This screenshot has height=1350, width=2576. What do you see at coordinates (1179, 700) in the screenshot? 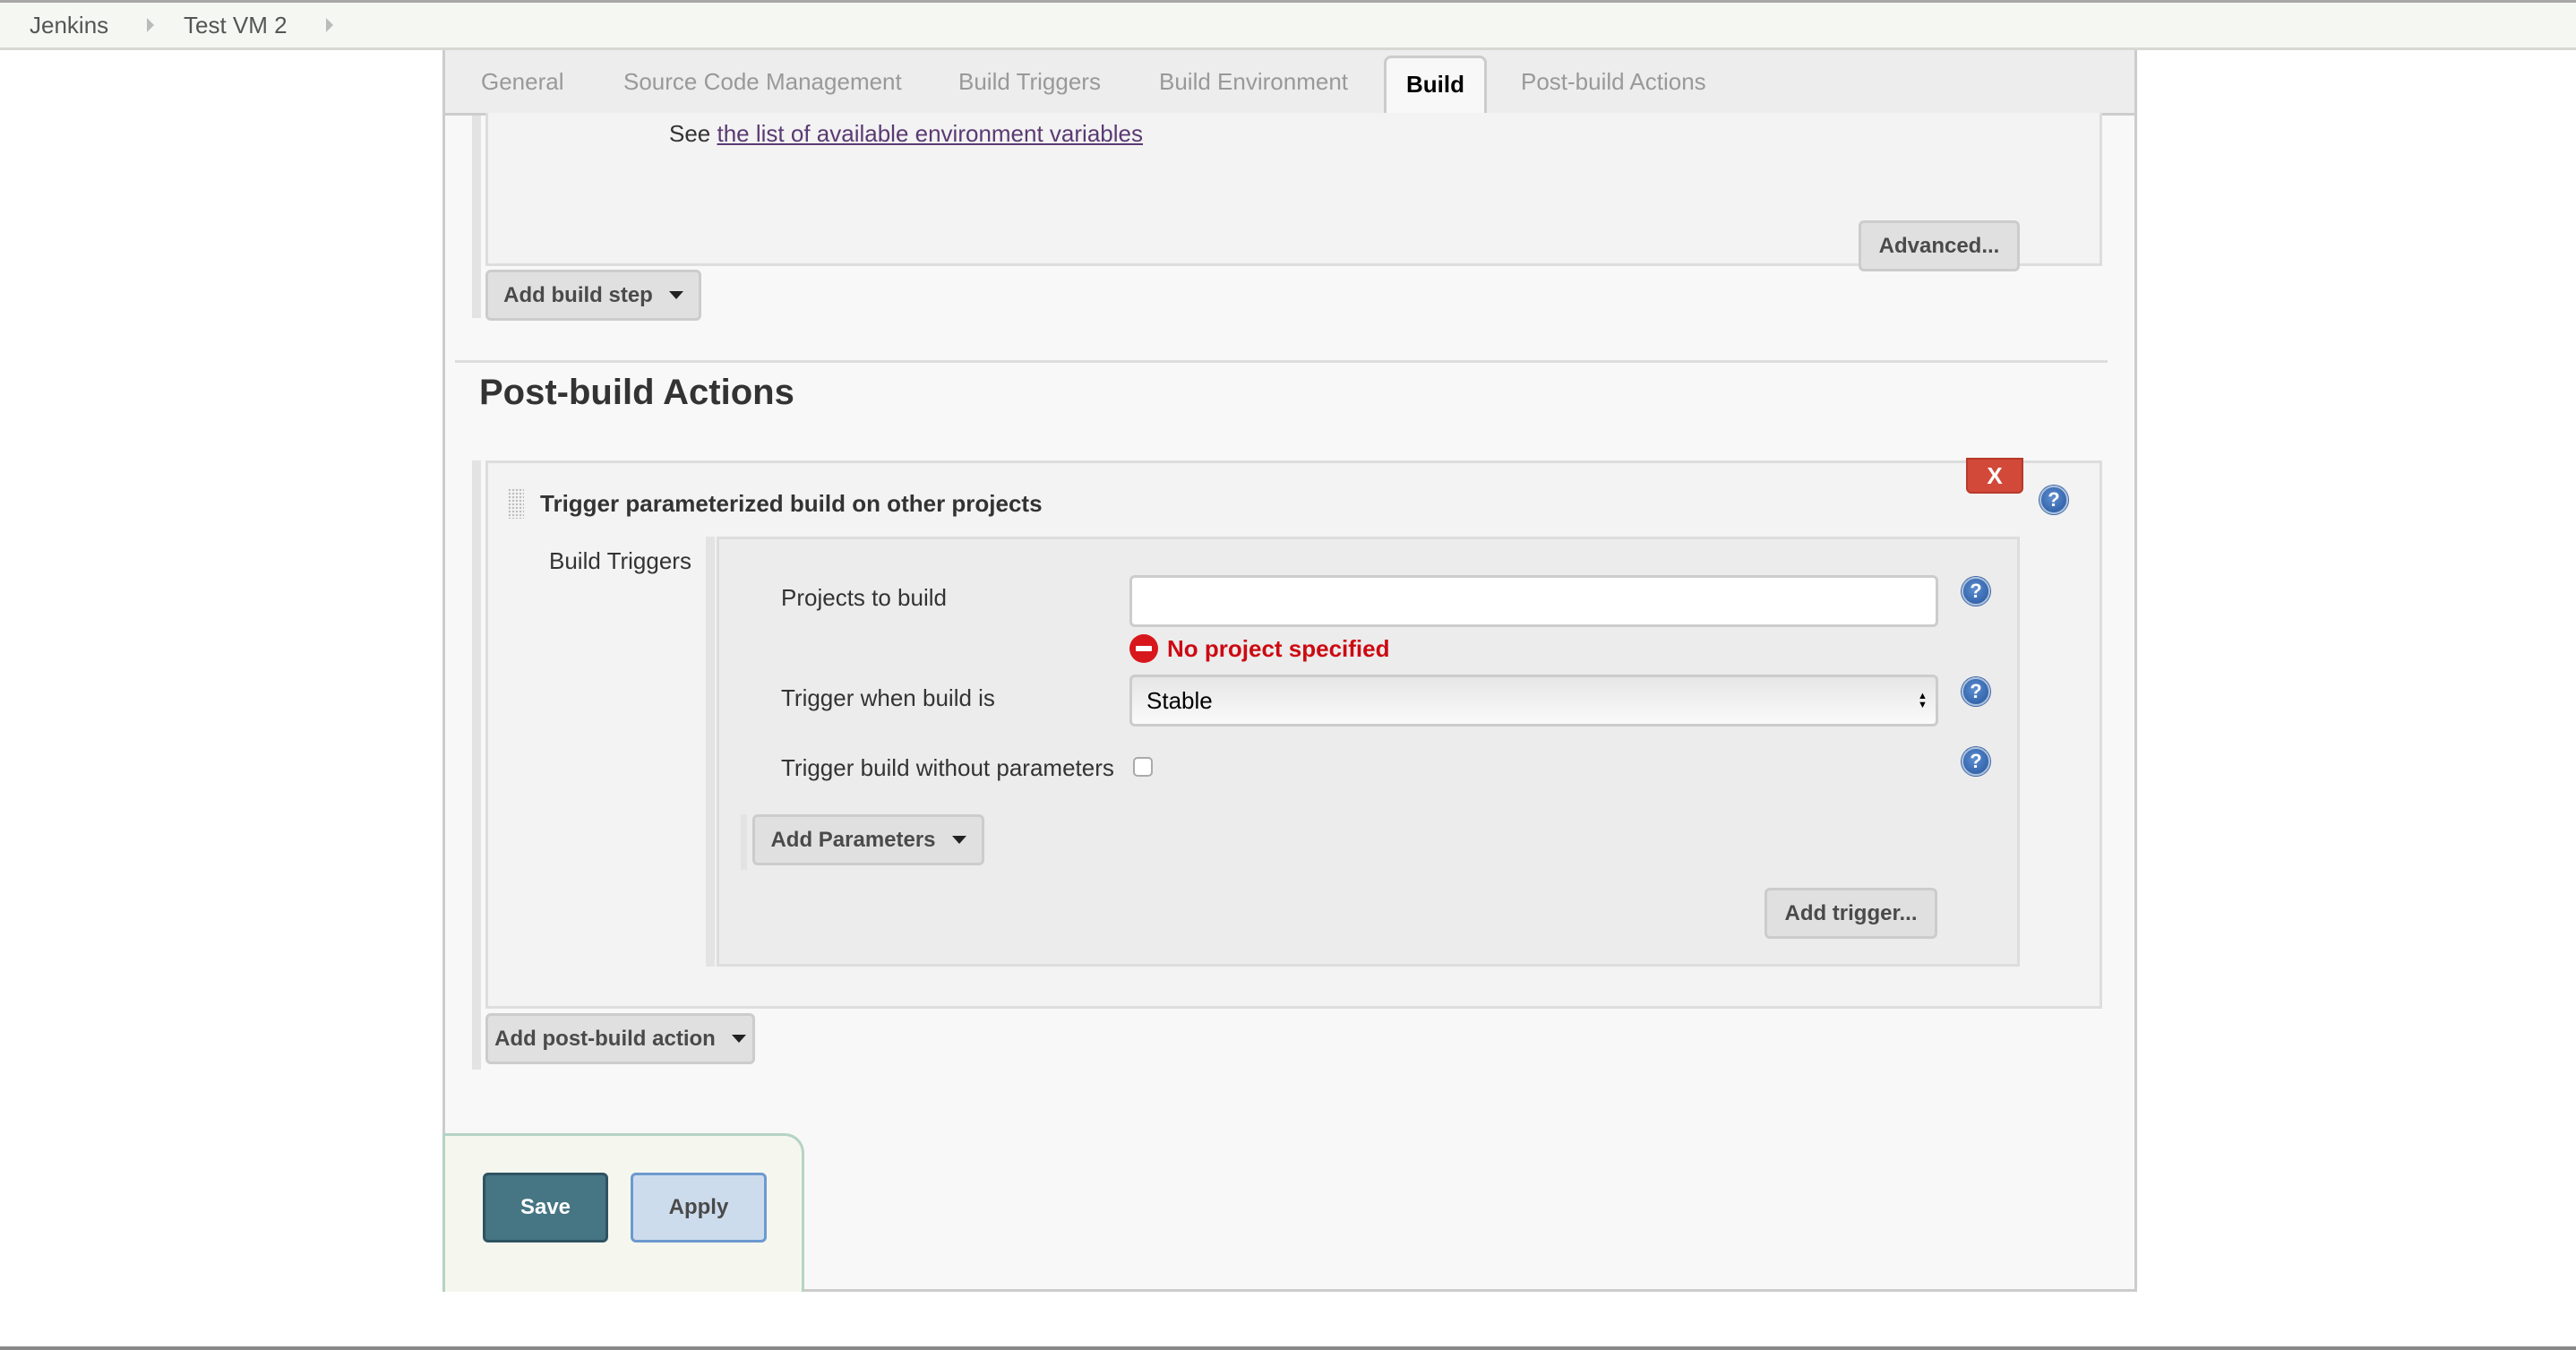
I see `trigger-when-value: Stable` at bounding box center [1179, 700].